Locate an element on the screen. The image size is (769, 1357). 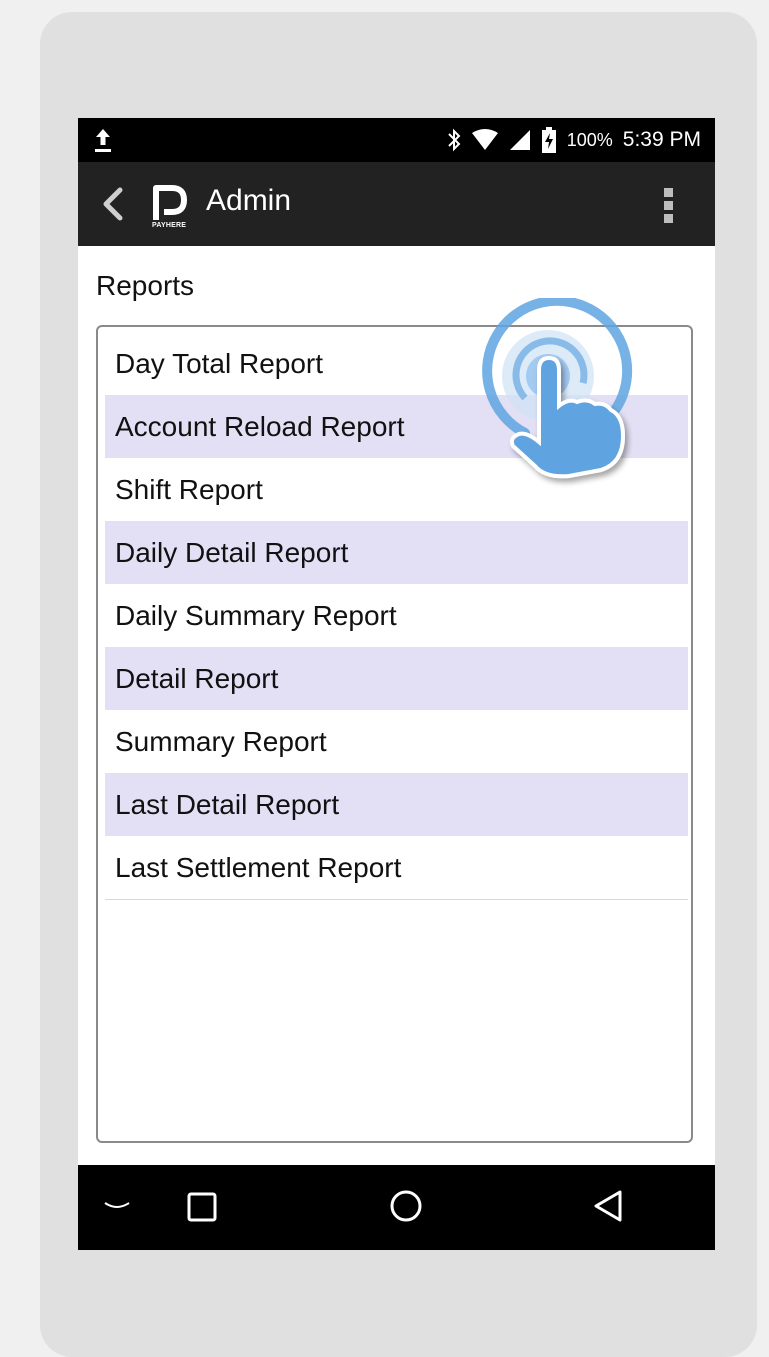
list-item-daily-summary-report: Daily Summary Report is located at coordinates (396, 615).